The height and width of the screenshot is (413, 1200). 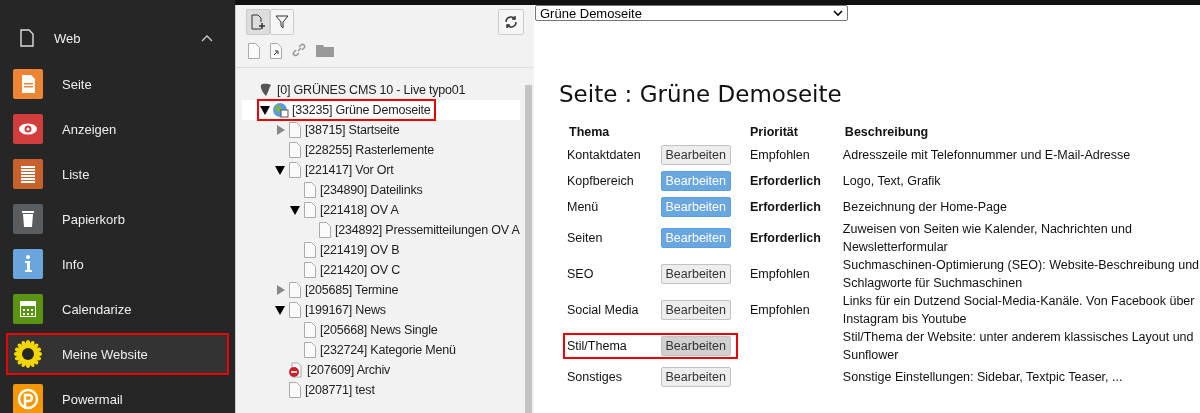 What do you see at coordinates (388, 350) in the screenshot?
I see `tree-node: [232724] Kategorie Menü` at bounding box center [388, 350].